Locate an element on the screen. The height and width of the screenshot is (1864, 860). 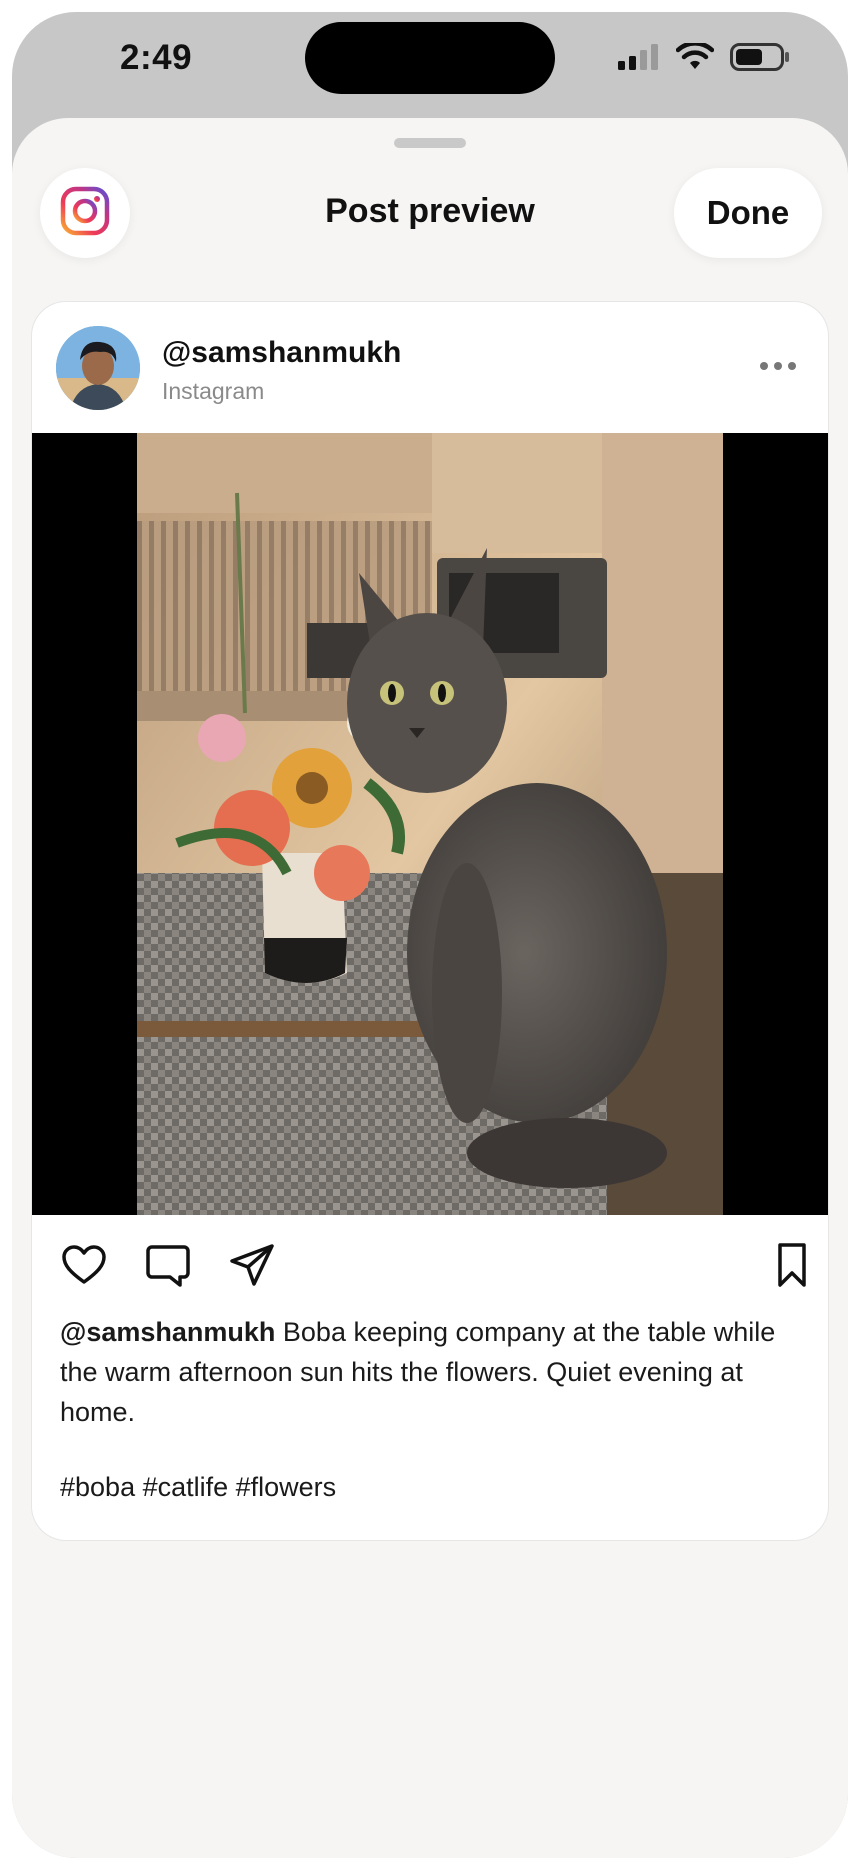
cellular-signal-icon is located at coordinates (638, 59).